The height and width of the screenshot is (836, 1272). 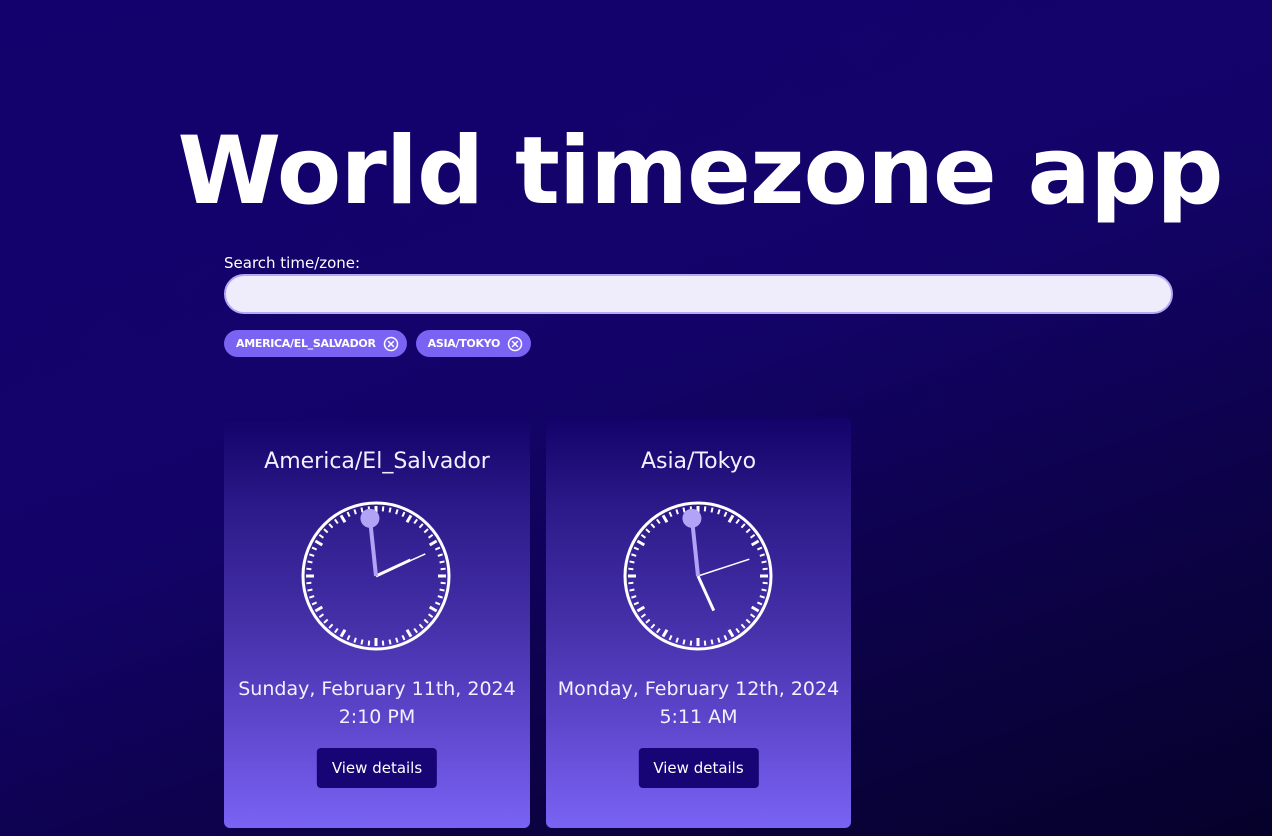 I want to click on card-time: 2:10 PM, so click(x=377, y=717).